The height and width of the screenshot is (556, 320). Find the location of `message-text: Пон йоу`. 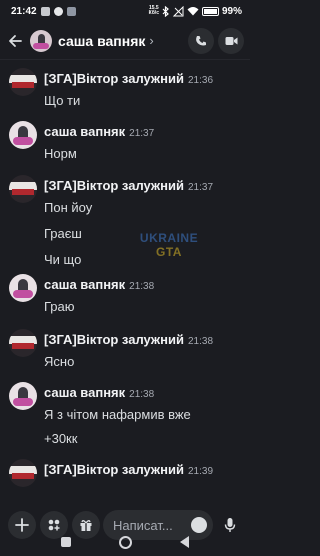

message-text: Пон йоу is located at coordinates (68, 207).